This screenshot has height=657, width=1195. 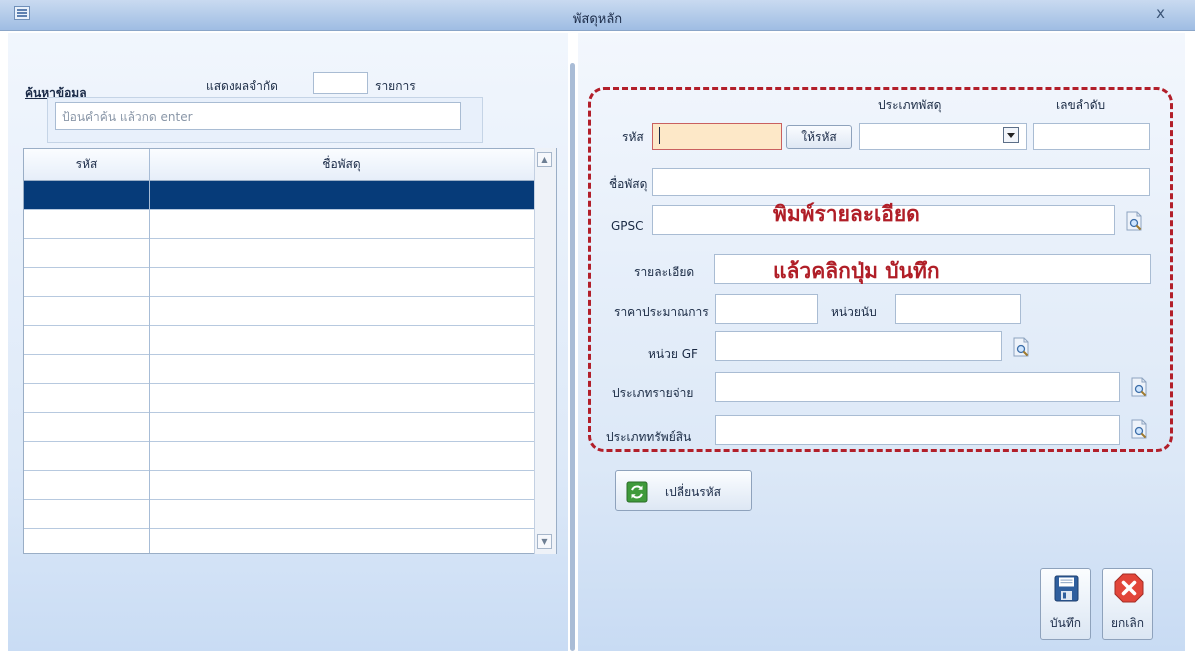 I want to click on detail-label: รายละเอียด, so click(x=664, y=272).